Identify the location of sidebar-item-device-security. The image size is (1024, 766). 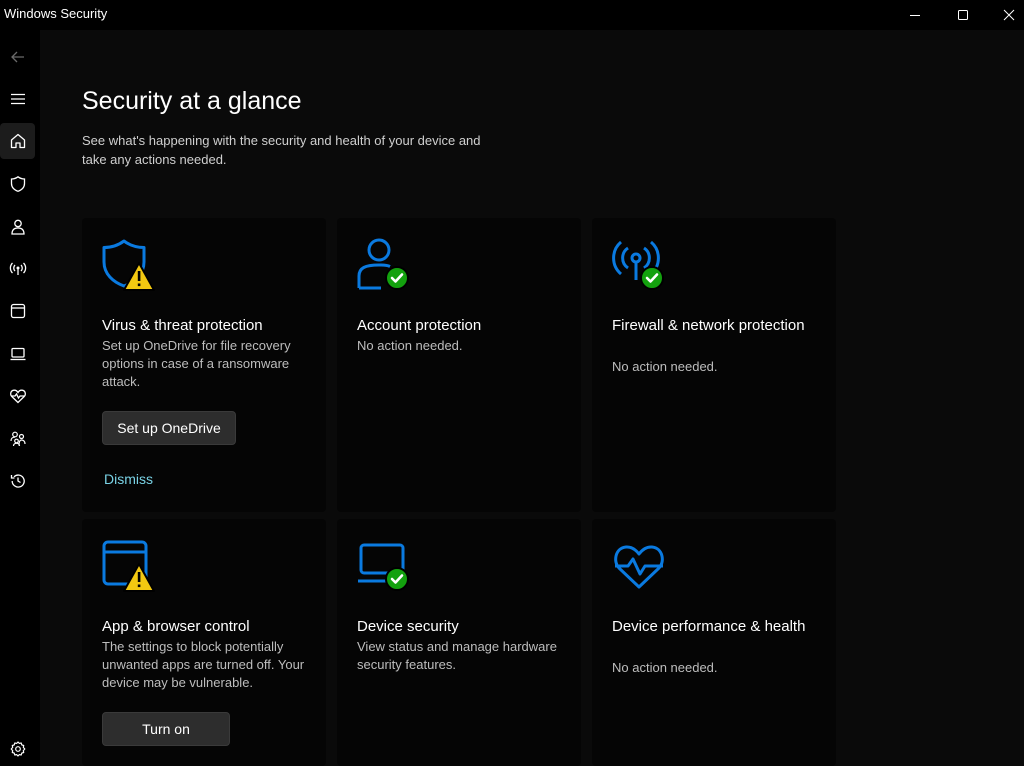
(17, 354).